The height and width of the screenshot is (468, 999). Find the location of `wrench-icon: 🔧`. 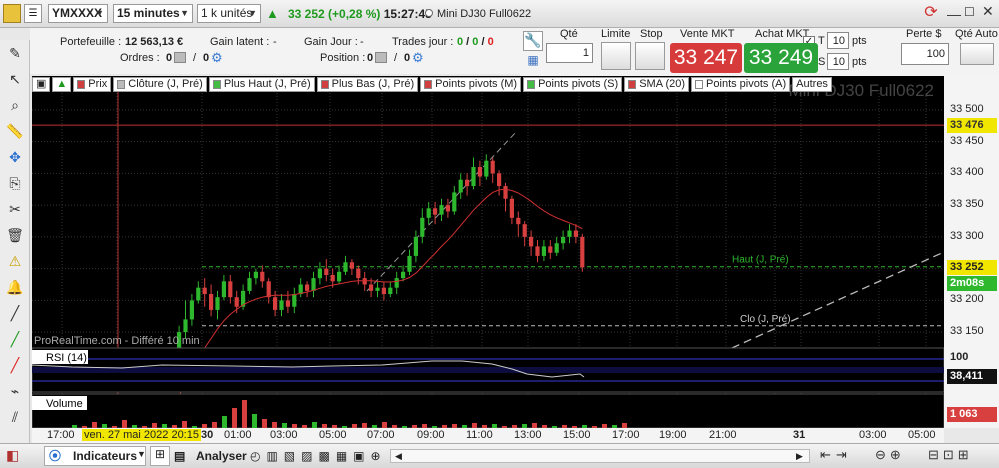

wrench-icon: 🔧 is located at coordinates (533, 41).